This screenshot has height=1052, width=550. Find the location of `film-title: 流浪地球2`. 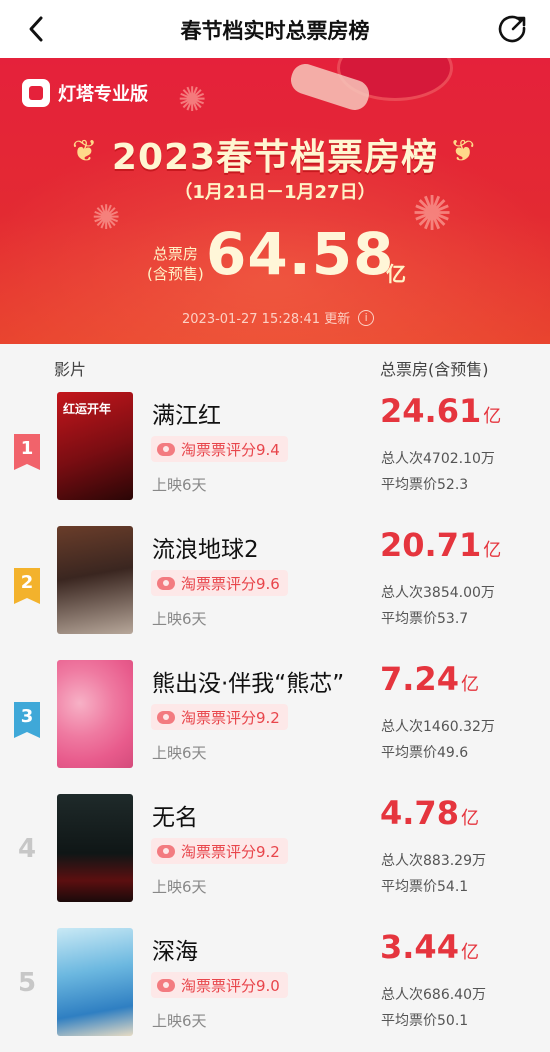

film-title: 流浪地球2 is located at coordinates (205, 547).